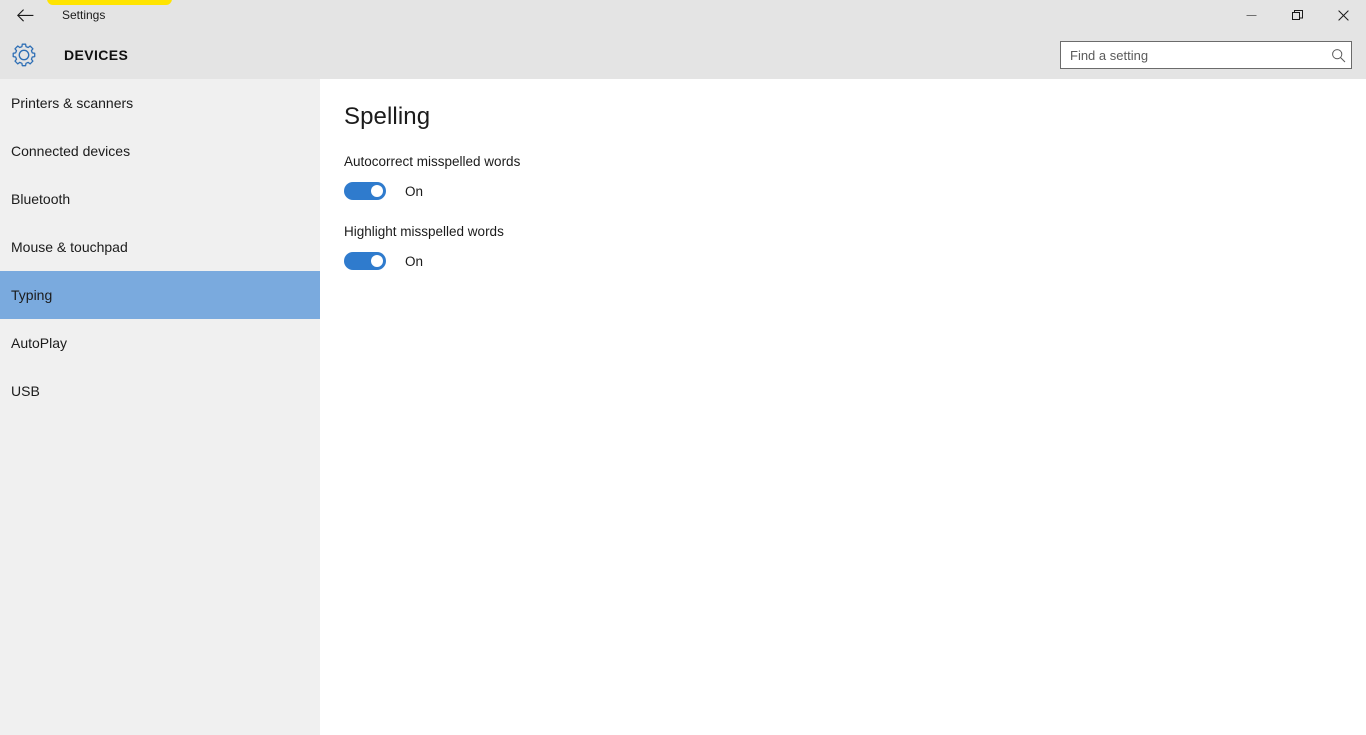  Describe the element at coordinates (160, 391) in the screenshot. I see `sidebar-item-usb: USB` at that location.